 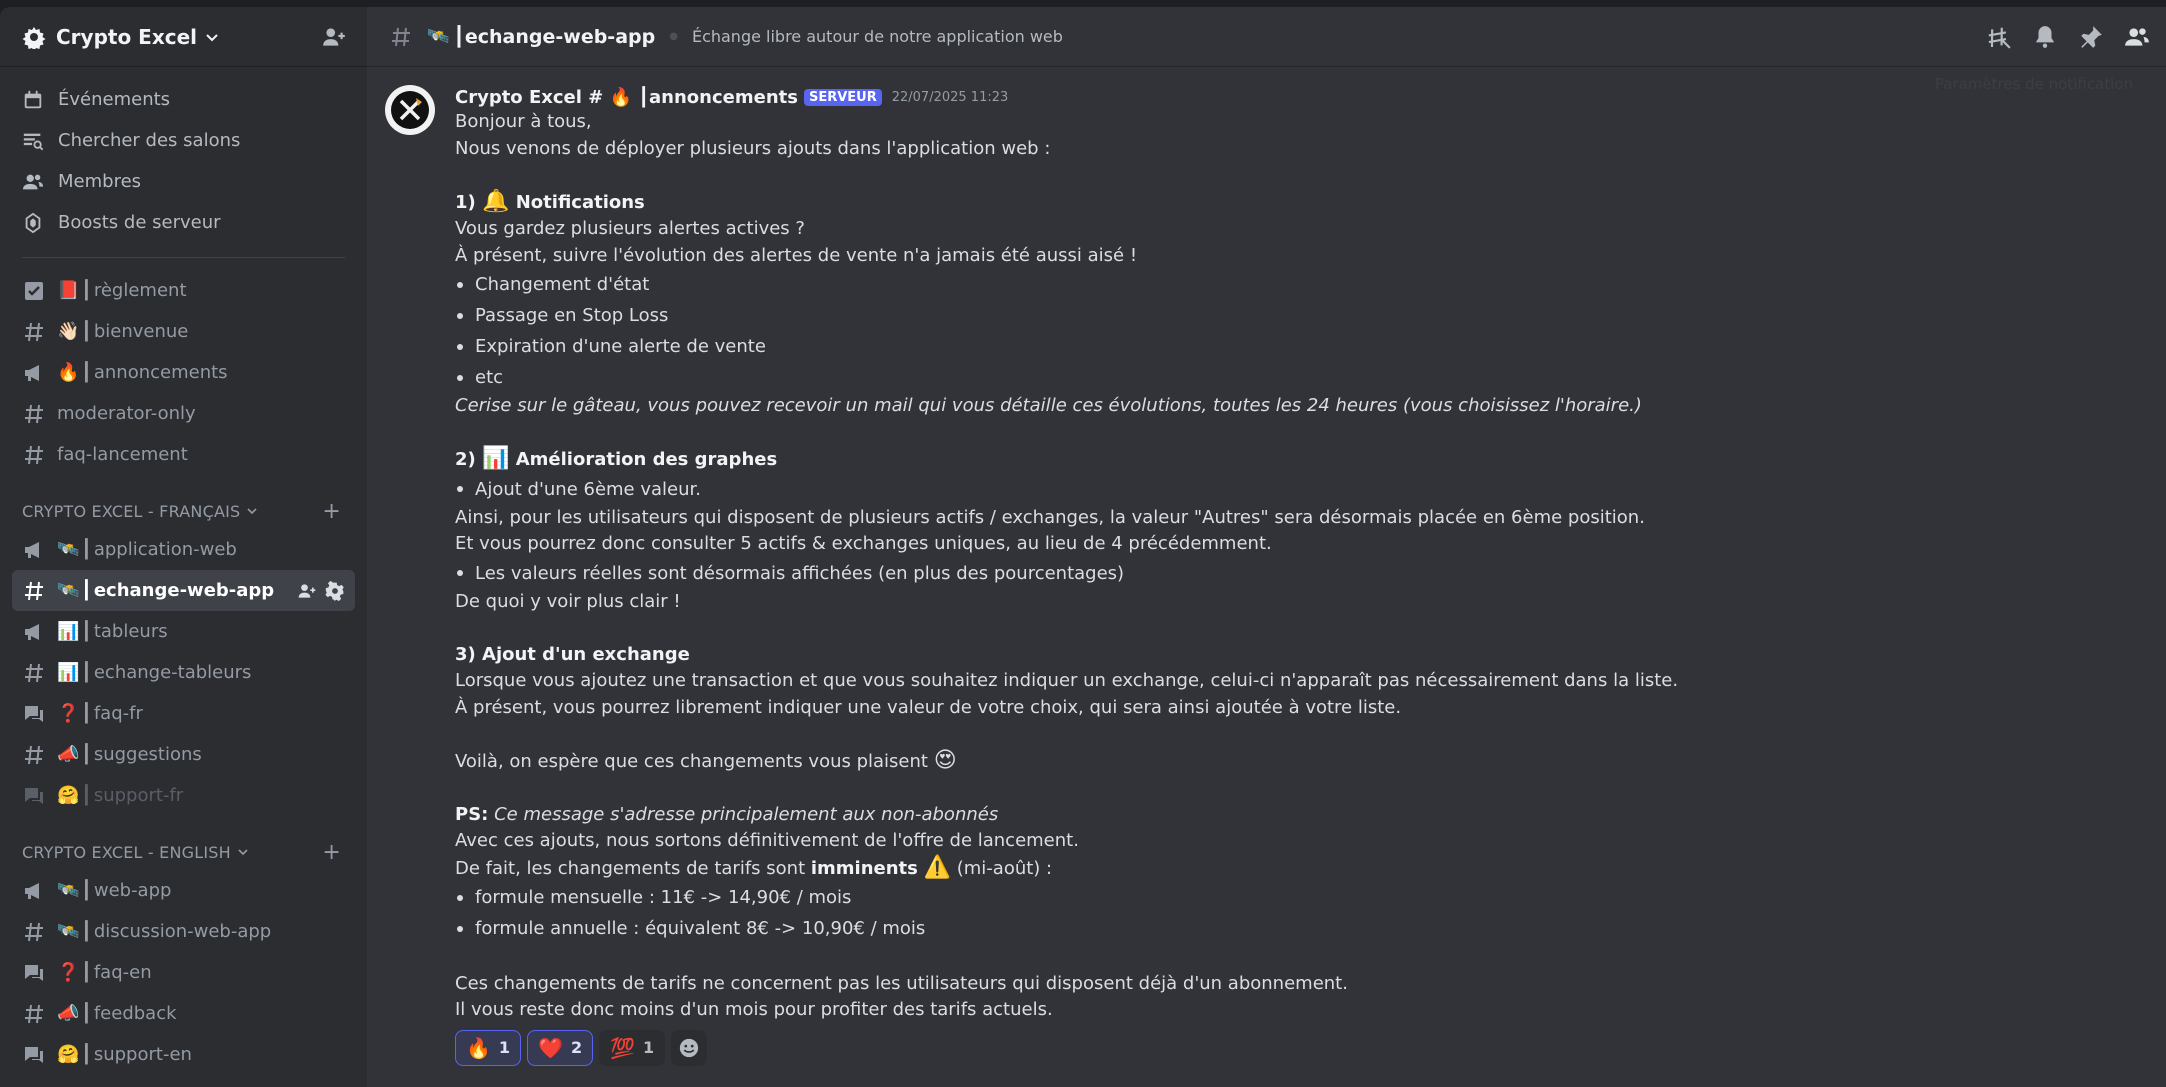 I want to click on announcement-icon, so click(x=32, y=549).